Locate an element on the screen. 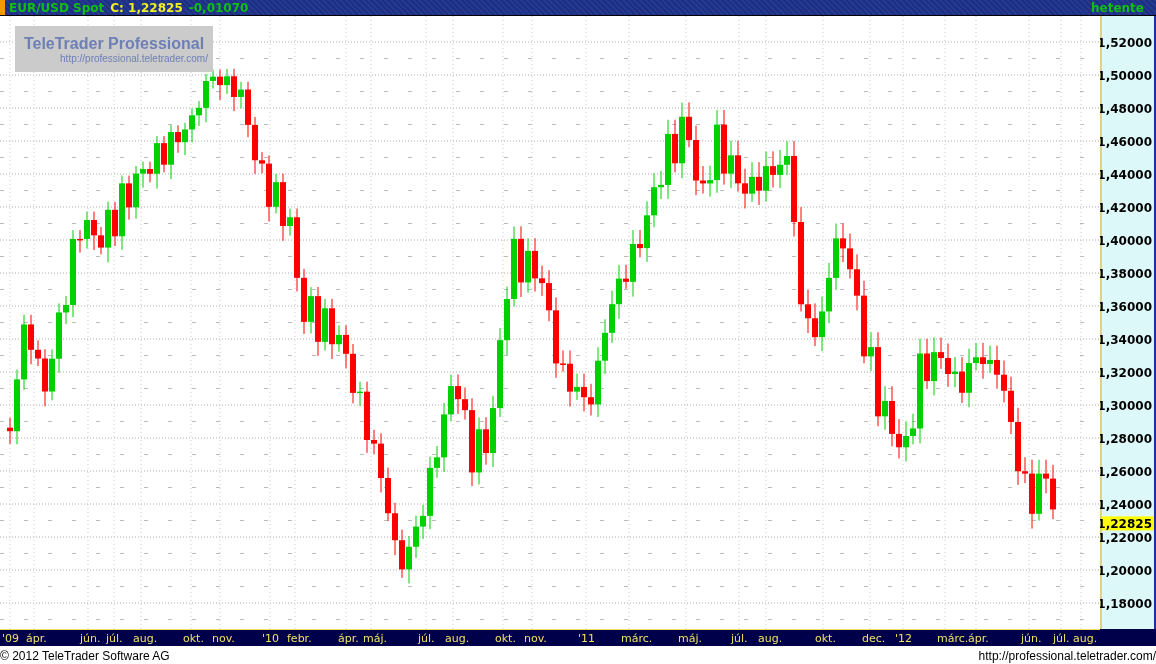 The width and height of the screenshot is (1156, 664). period-label: hetente is located at coordinates (1117, 7).